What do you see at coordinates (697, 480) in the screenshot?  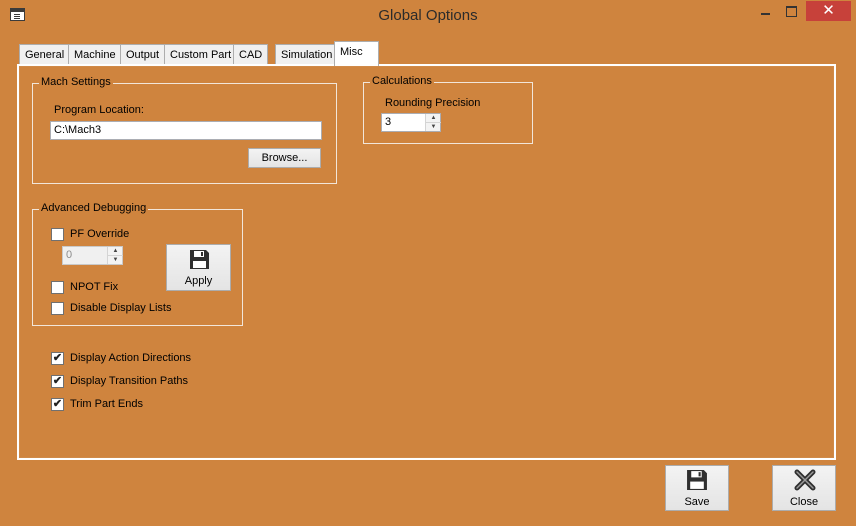 I see `floppy-disk-icon` at bounding box center [697, 480].